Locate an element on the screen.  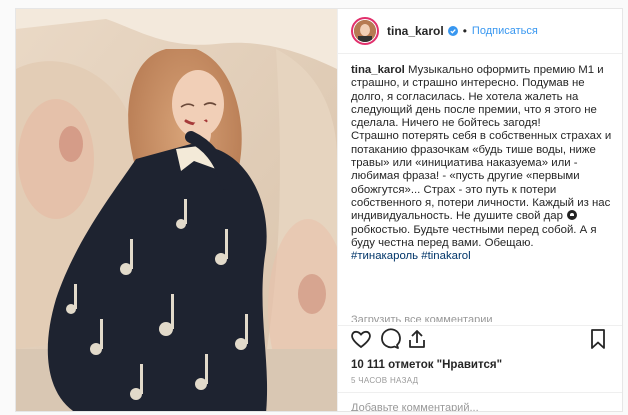
bookmark-icon is located at coordinates (598, 339).